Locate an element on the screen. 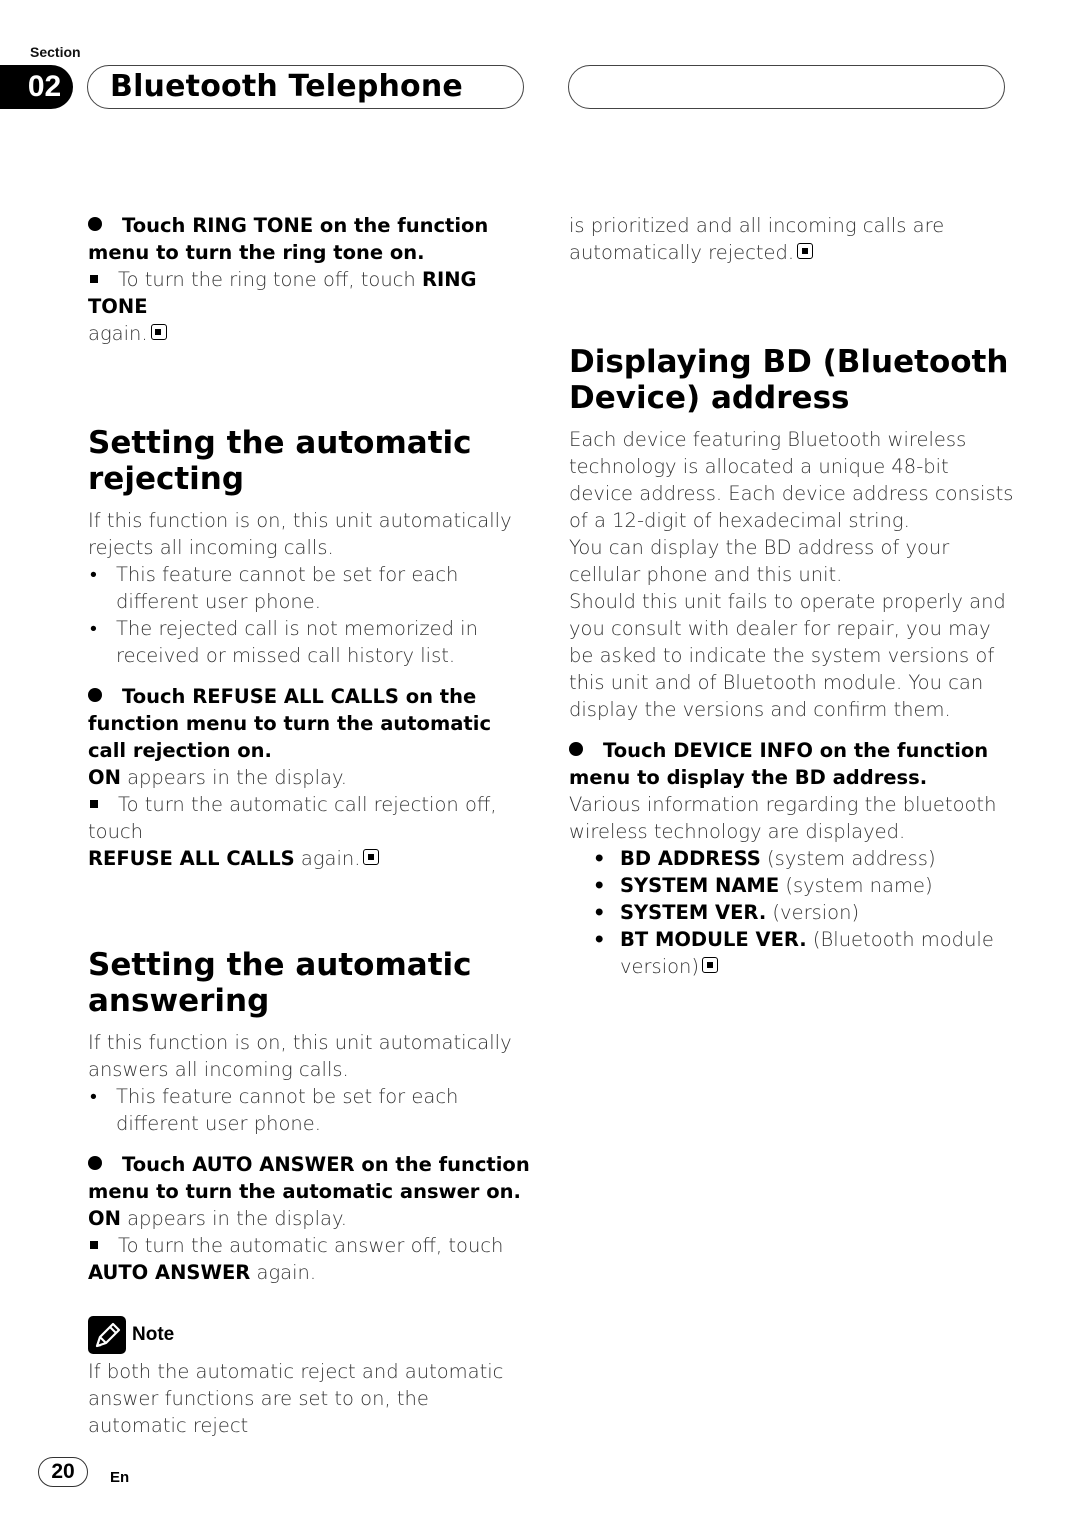 The image size is (1080, 1529). rejecting-result: ON appears in the display. is located at coordinates (310, 777).